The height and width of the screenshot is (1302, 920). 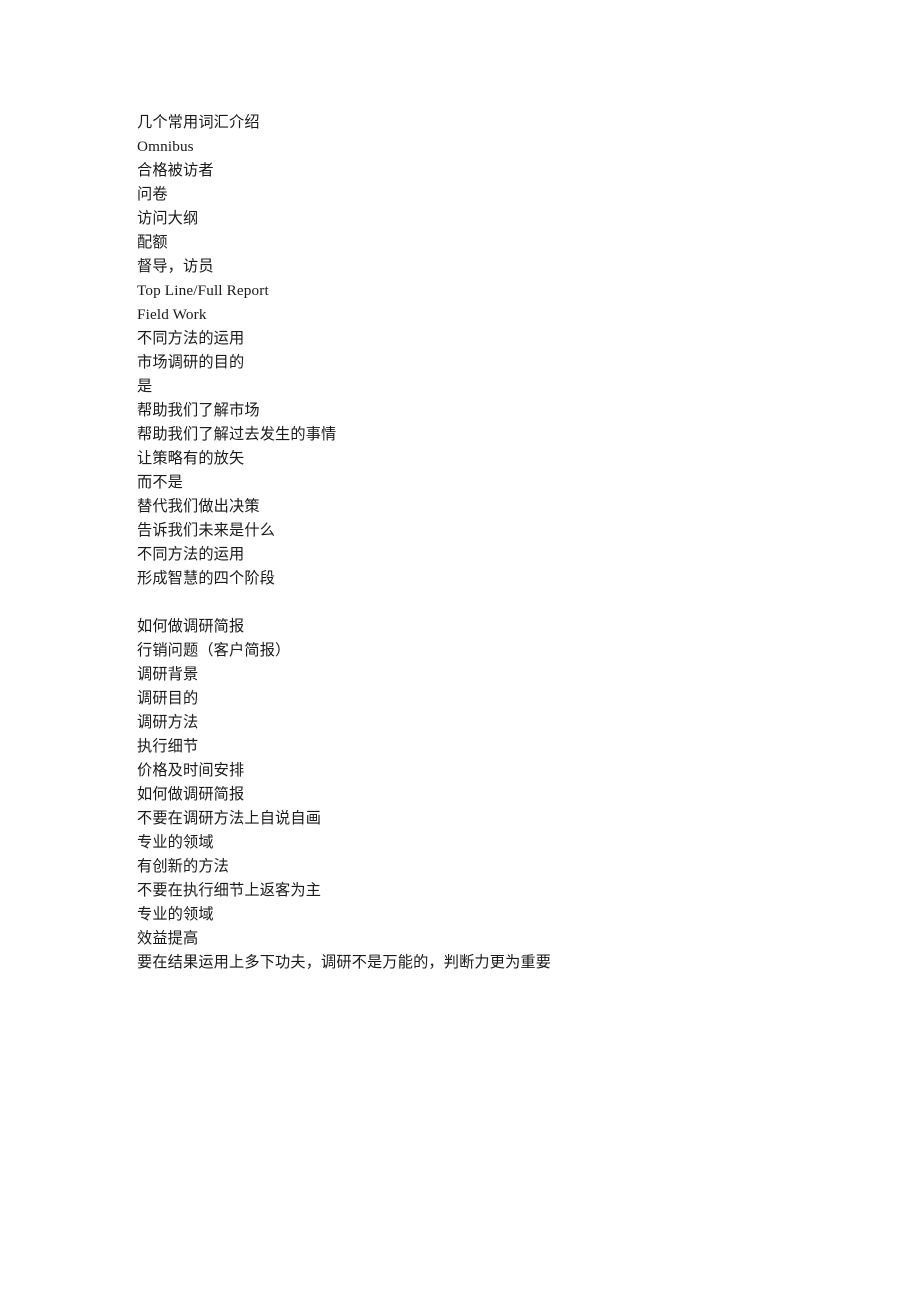 What do you see at coordinates (168, 722) in the screenshot?
I see `text-line: 调研方法` at bounding box center [168, 722].